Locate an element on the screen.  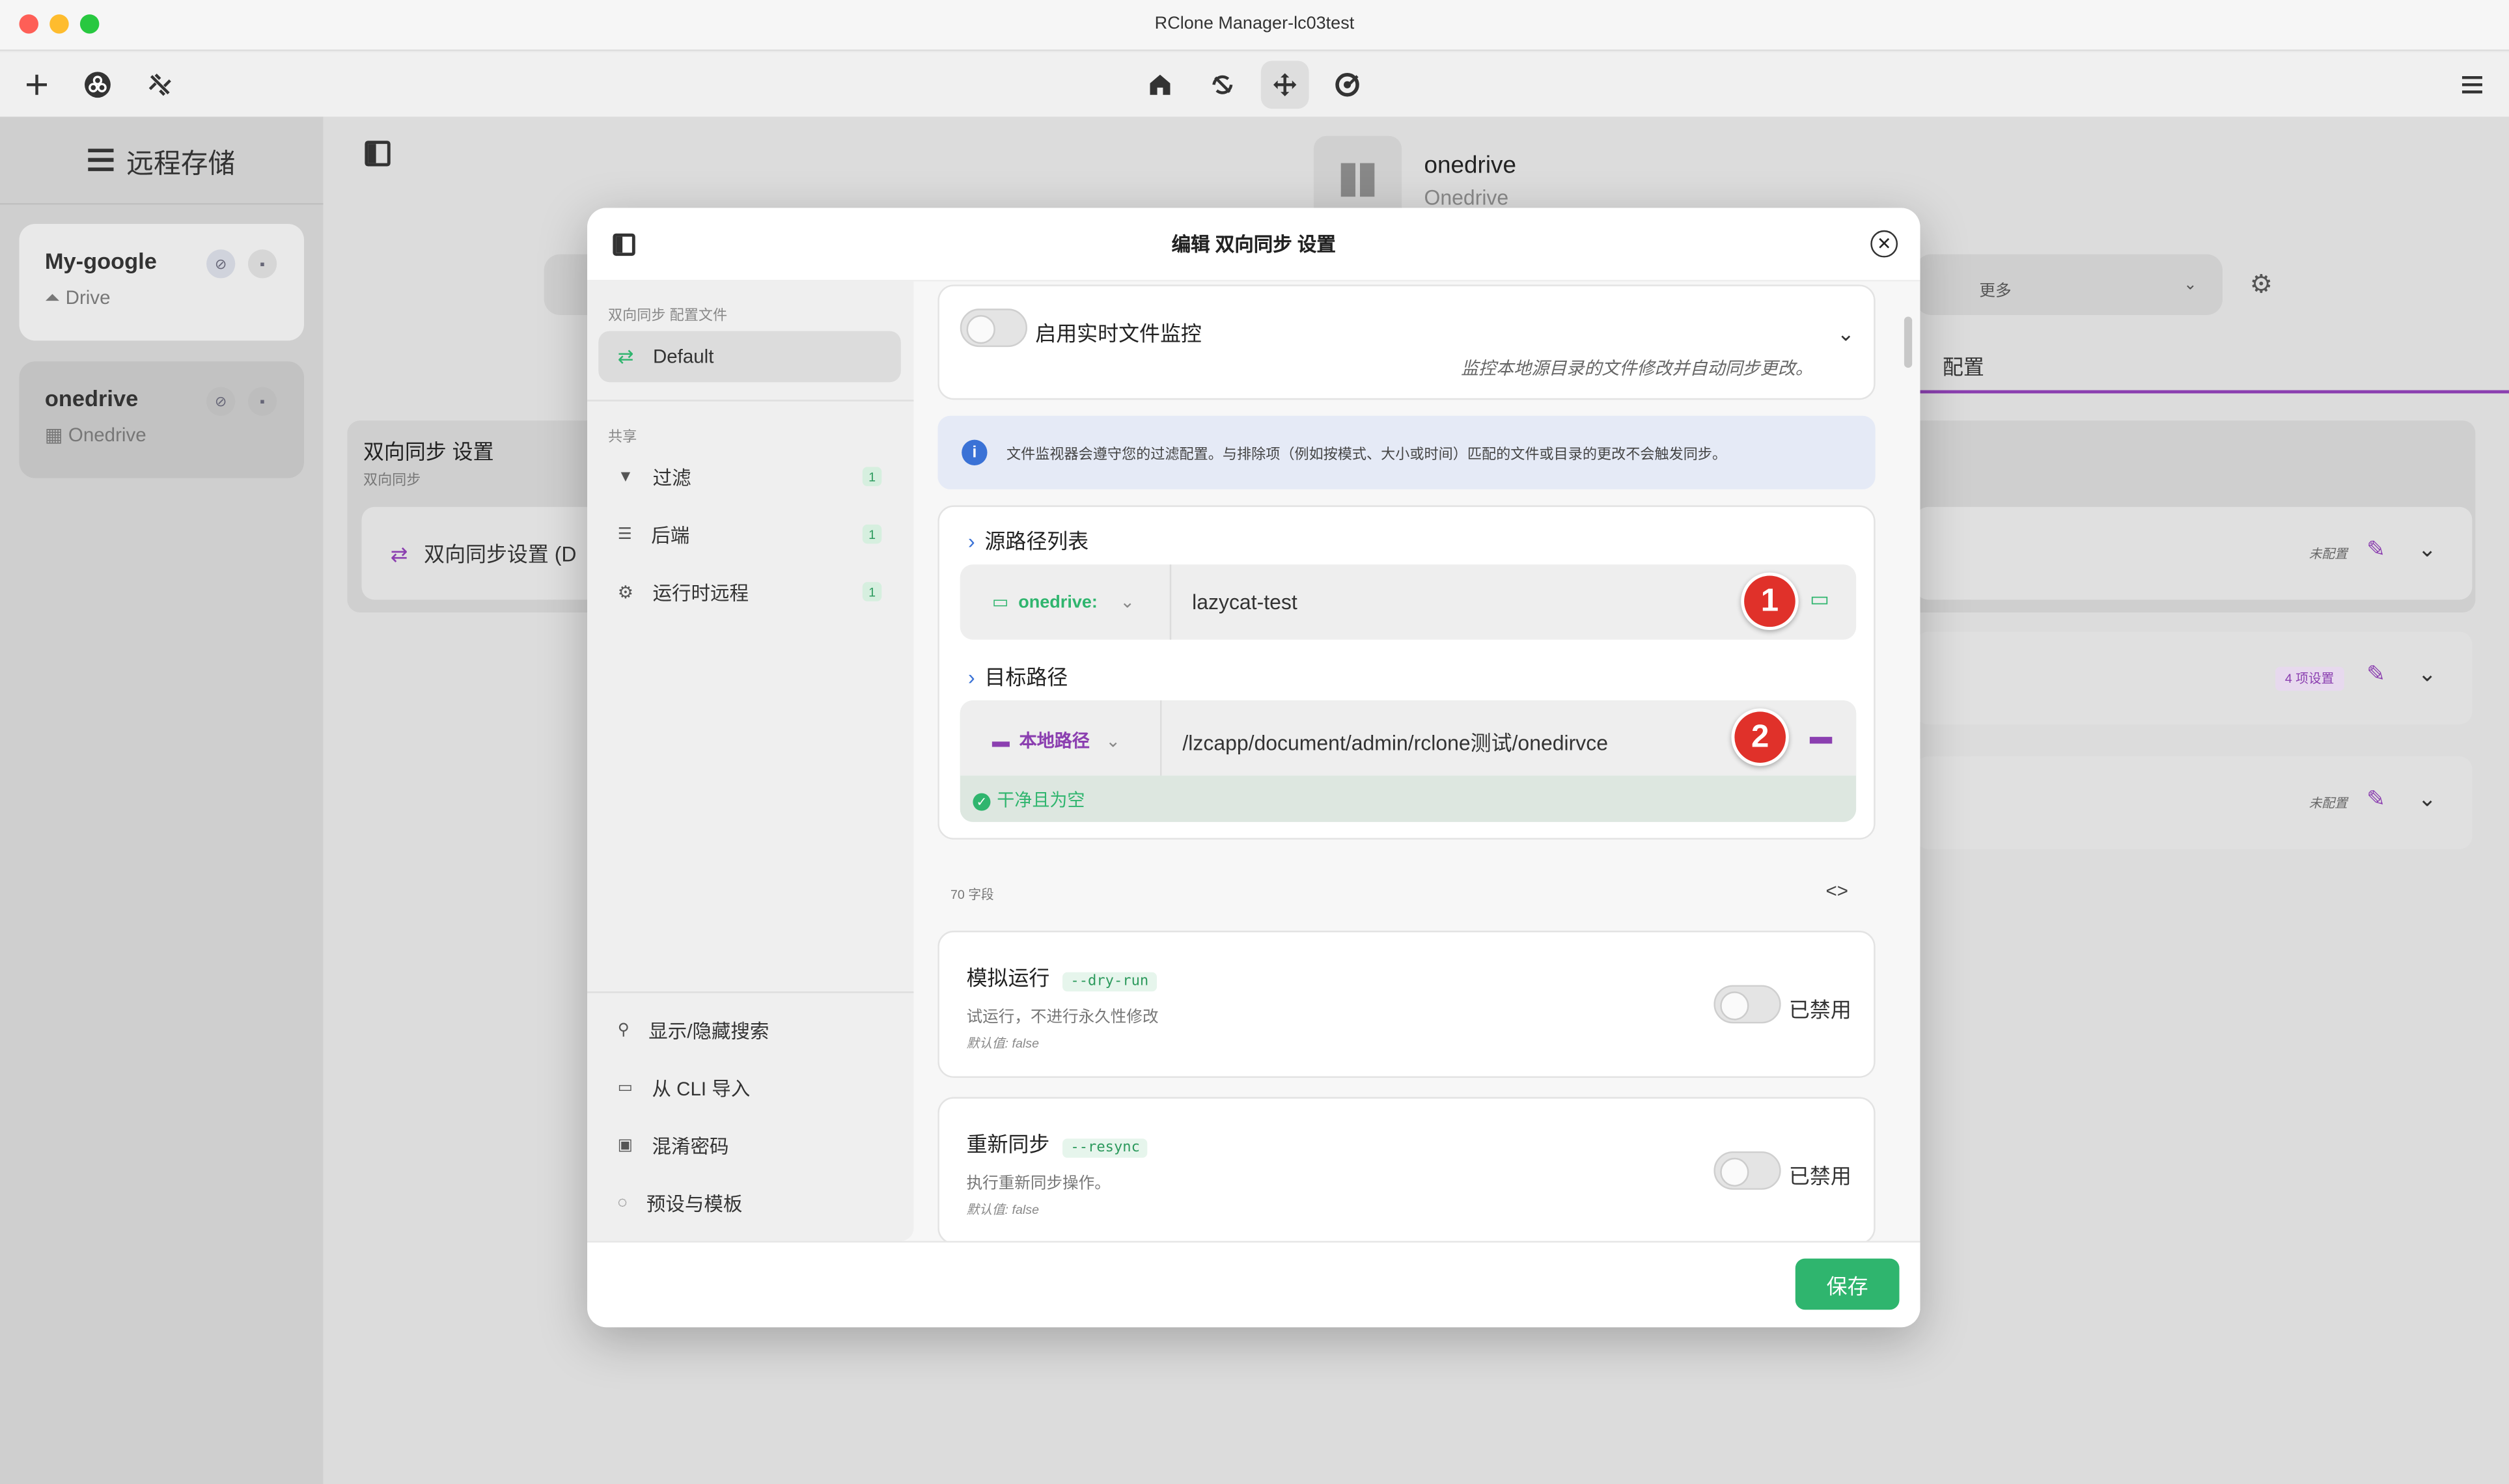
file-watch-label: 启用实时文件监控 is located at coordinates (1118, 333).